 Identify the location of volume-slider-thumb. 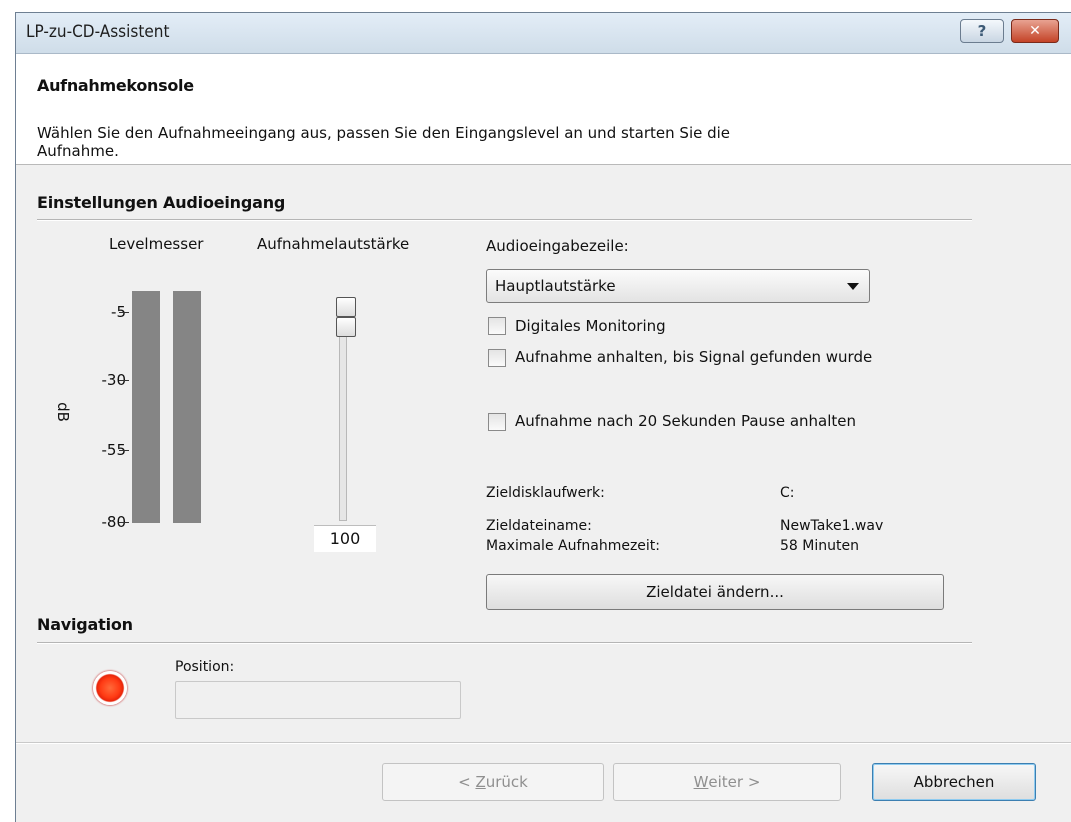
(347, 319).